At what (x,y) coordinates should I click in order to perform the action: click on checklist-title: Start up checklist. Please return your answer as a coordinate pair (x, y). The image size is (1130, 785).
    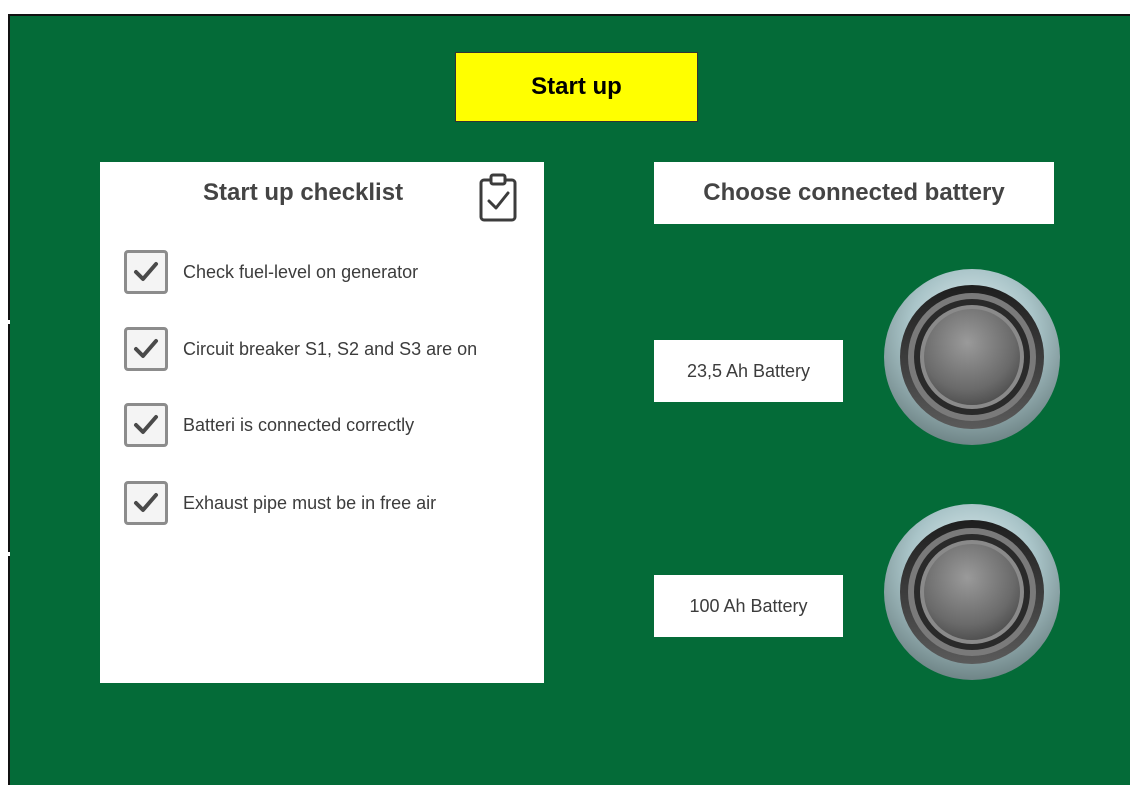
    Looking at the image, I should click on (303, 192).